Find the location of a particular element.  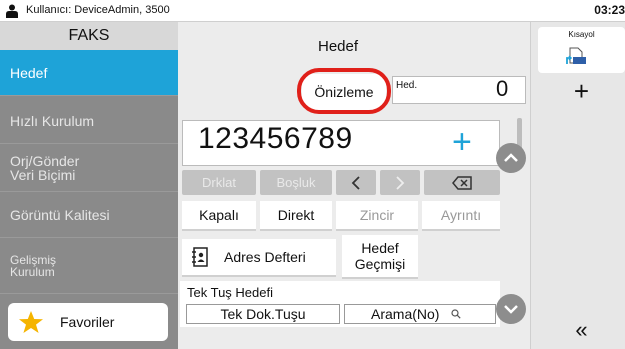

option-off: Kapalı is located at coordinates (219, 216).